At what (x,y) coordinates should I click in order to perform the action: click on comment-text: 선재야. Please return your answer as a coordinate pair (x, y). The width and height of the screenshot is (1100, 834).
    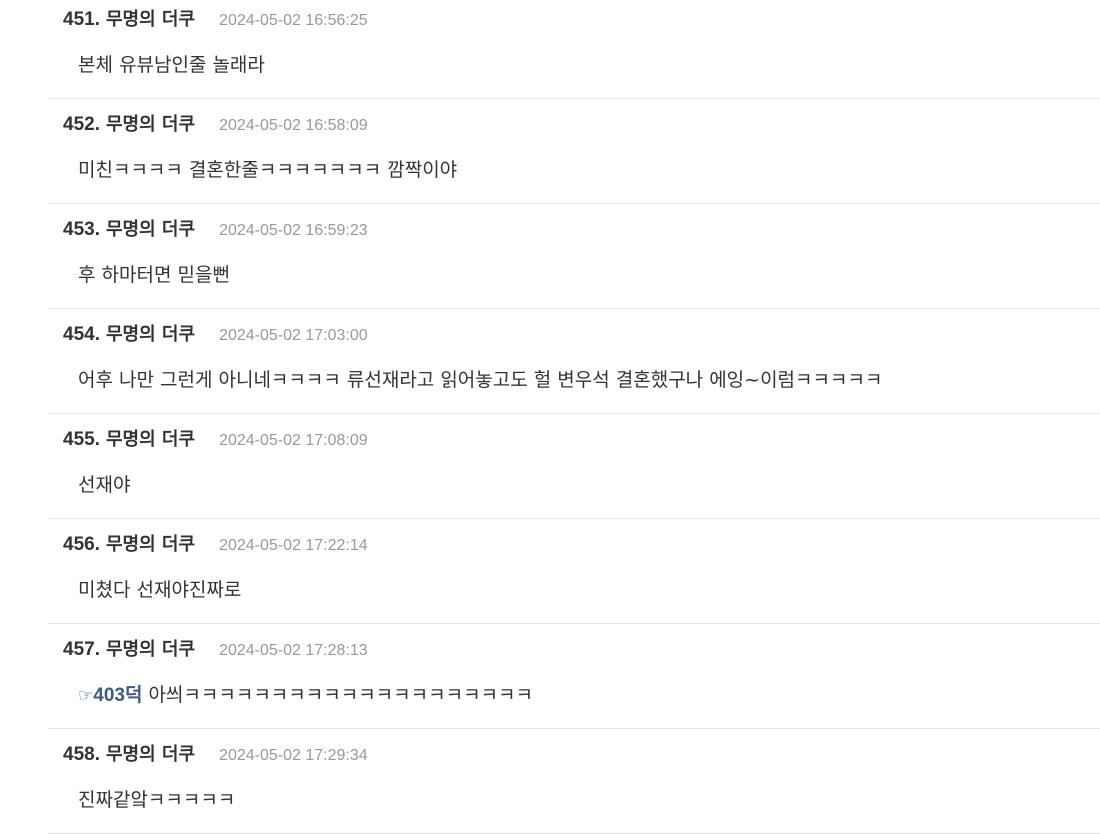
    Looking at the image, I should click on (104, 485).